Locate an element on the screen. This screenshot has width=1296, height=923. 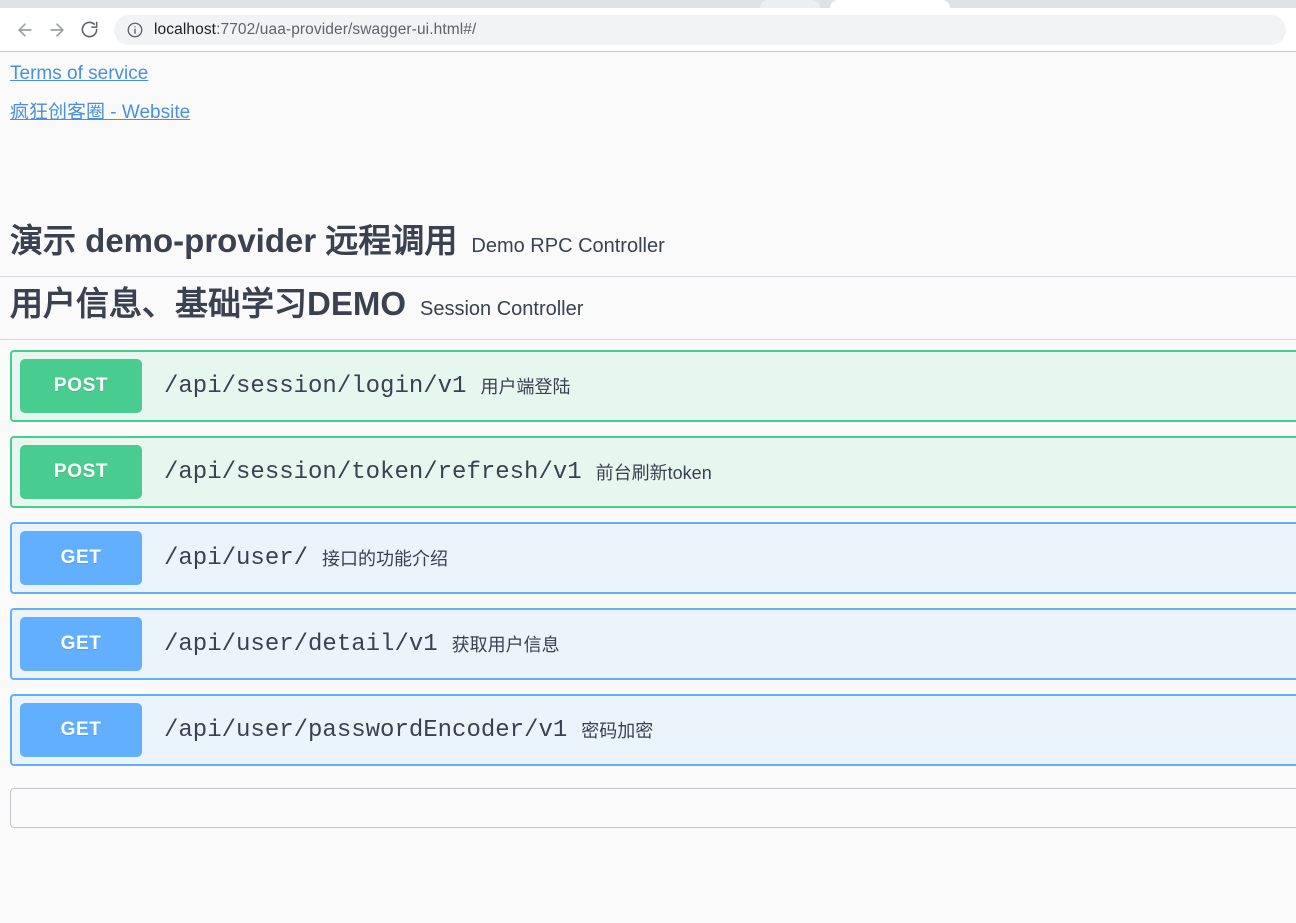
forward-button is located at coordinates (57, 30).